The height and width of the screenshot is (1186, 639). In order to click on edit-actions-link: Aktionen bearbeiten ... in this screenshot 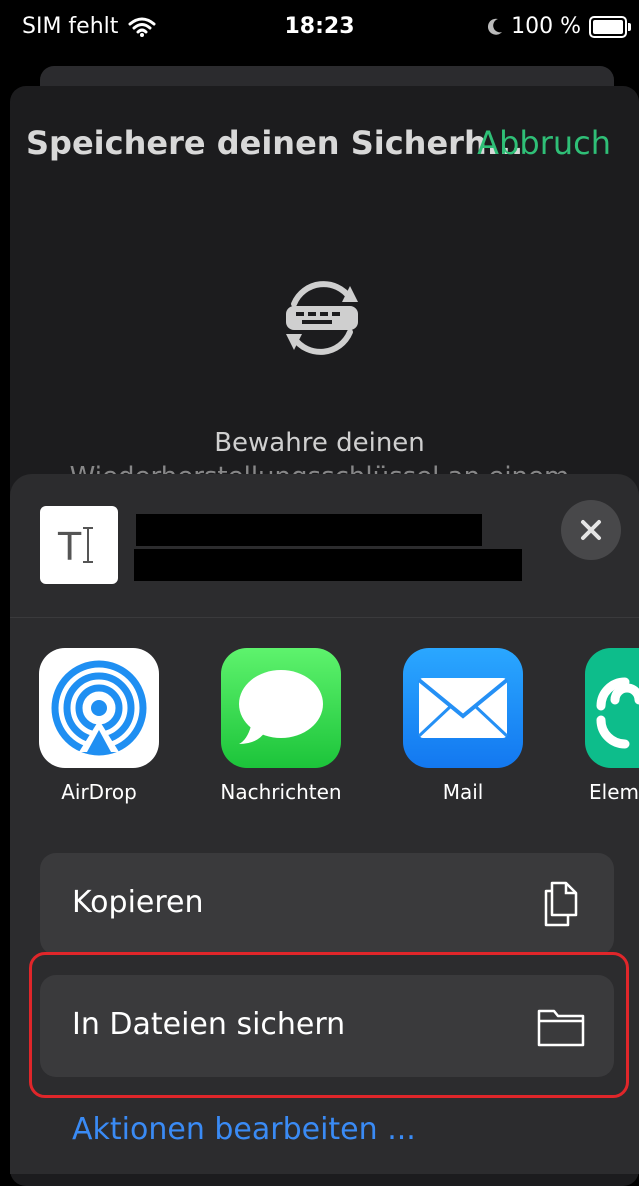, I will do `click(244, 1129)`.